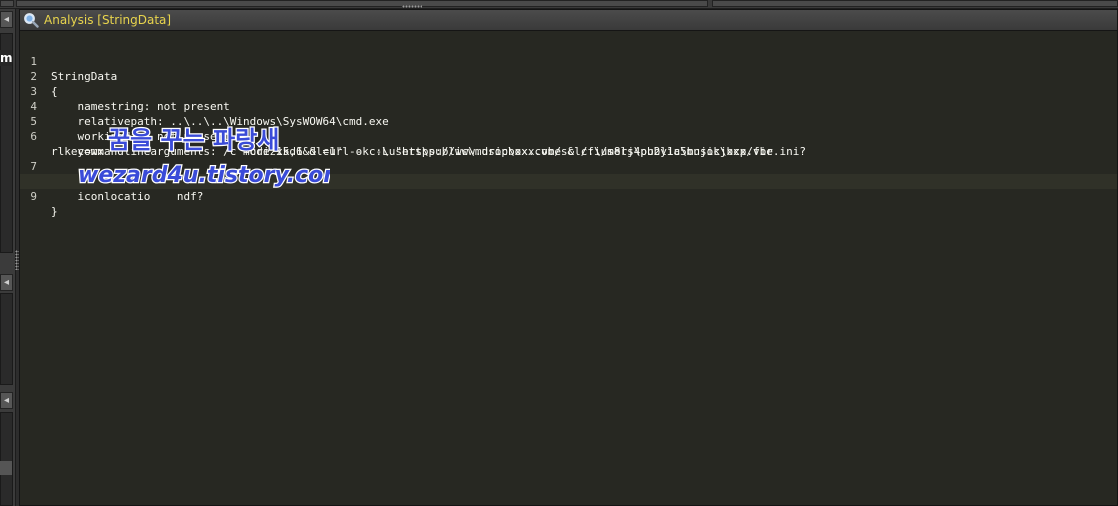 The height and width of the screenshot is (506, 1118). Describe the element at coordinates (568, 76) in the screenshot. I see `code-line: 2 {` at that location.